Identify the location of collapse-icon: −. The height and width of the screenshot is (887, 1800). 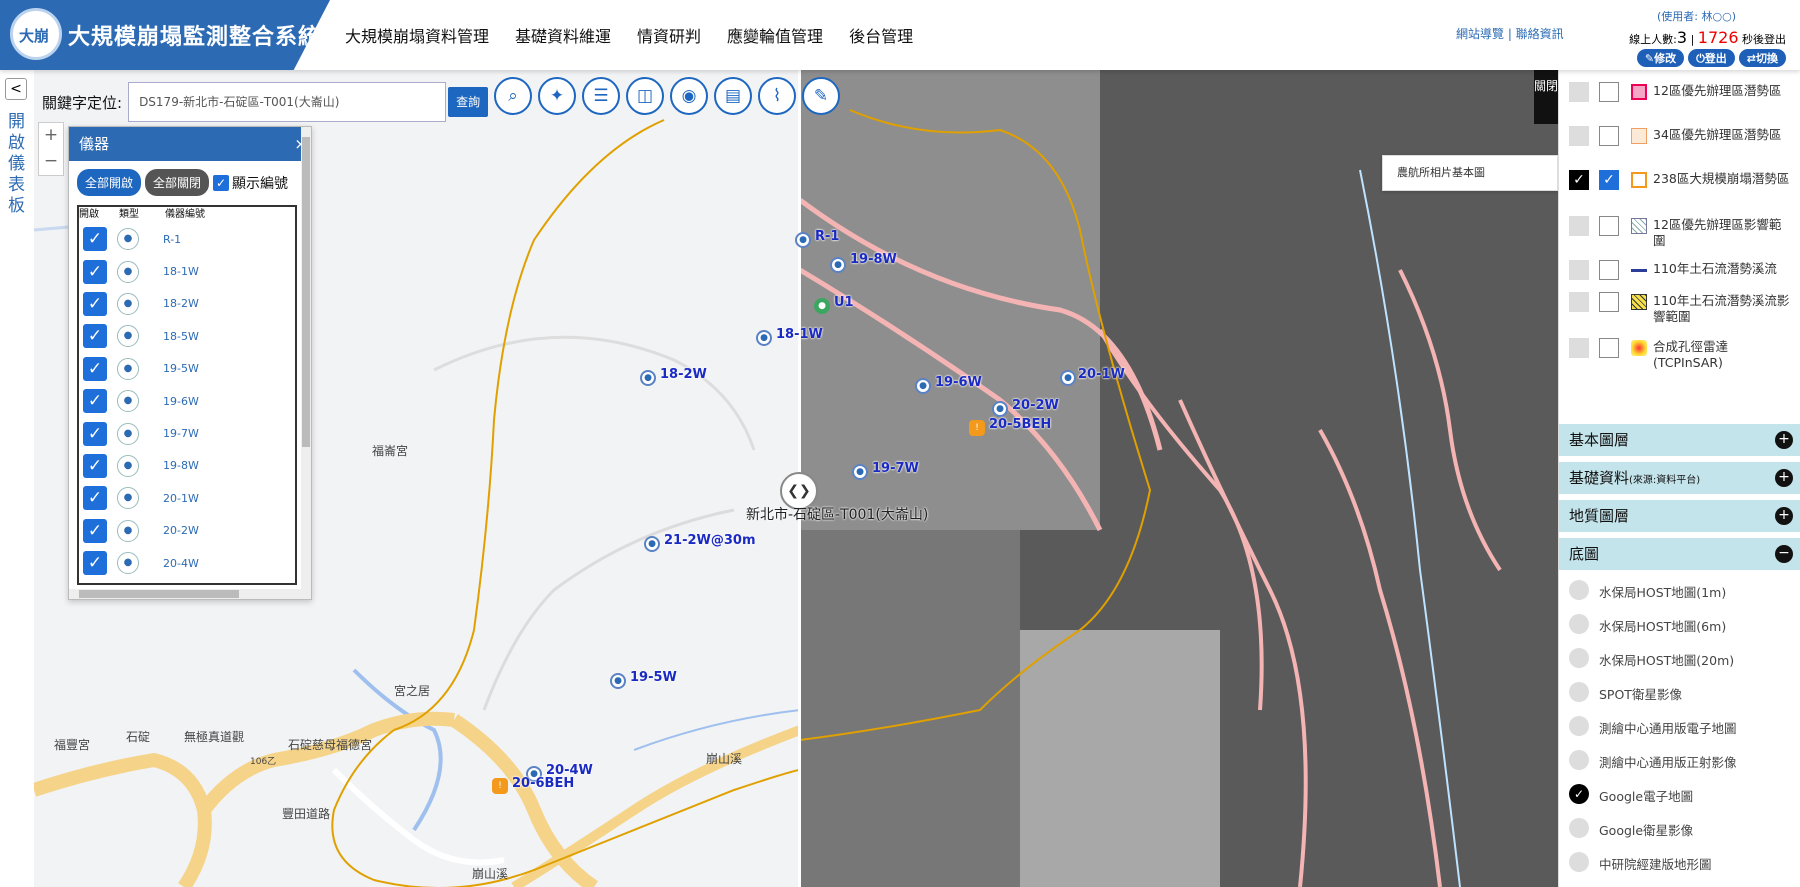
(1784, 554).